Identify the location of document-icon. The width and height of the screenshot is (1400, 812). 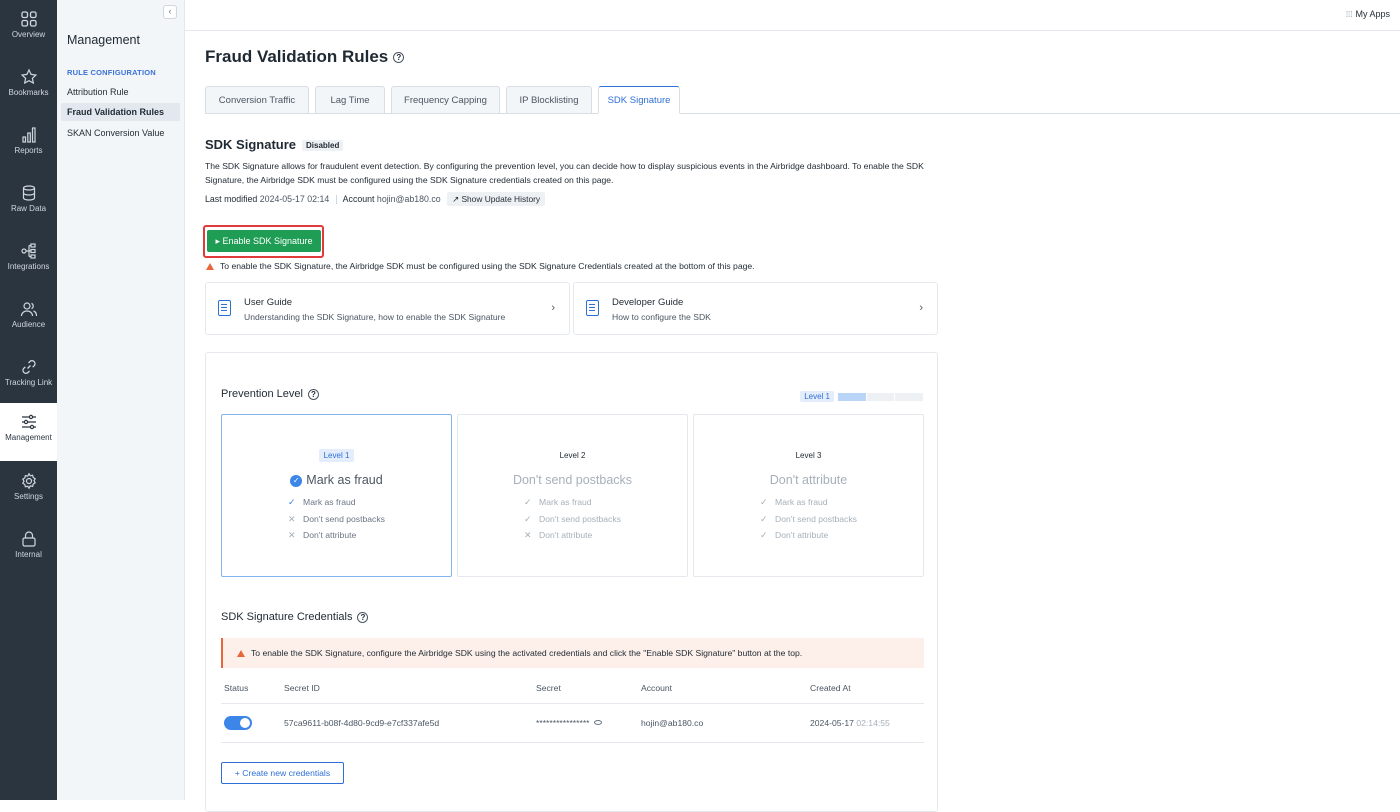
(224, 308).